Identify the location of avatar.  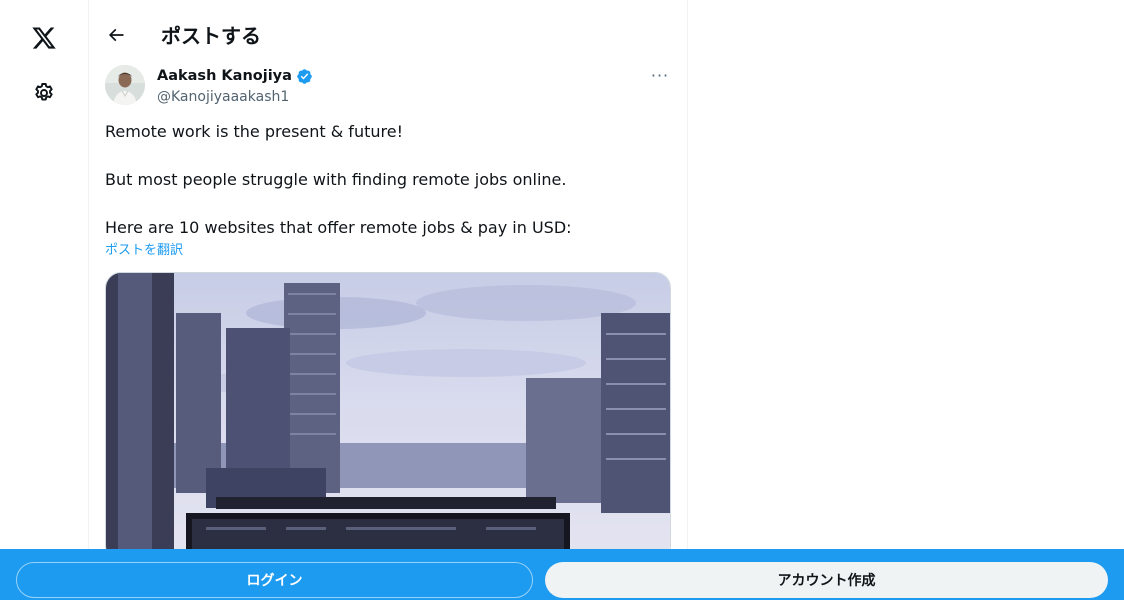
(125, 85).